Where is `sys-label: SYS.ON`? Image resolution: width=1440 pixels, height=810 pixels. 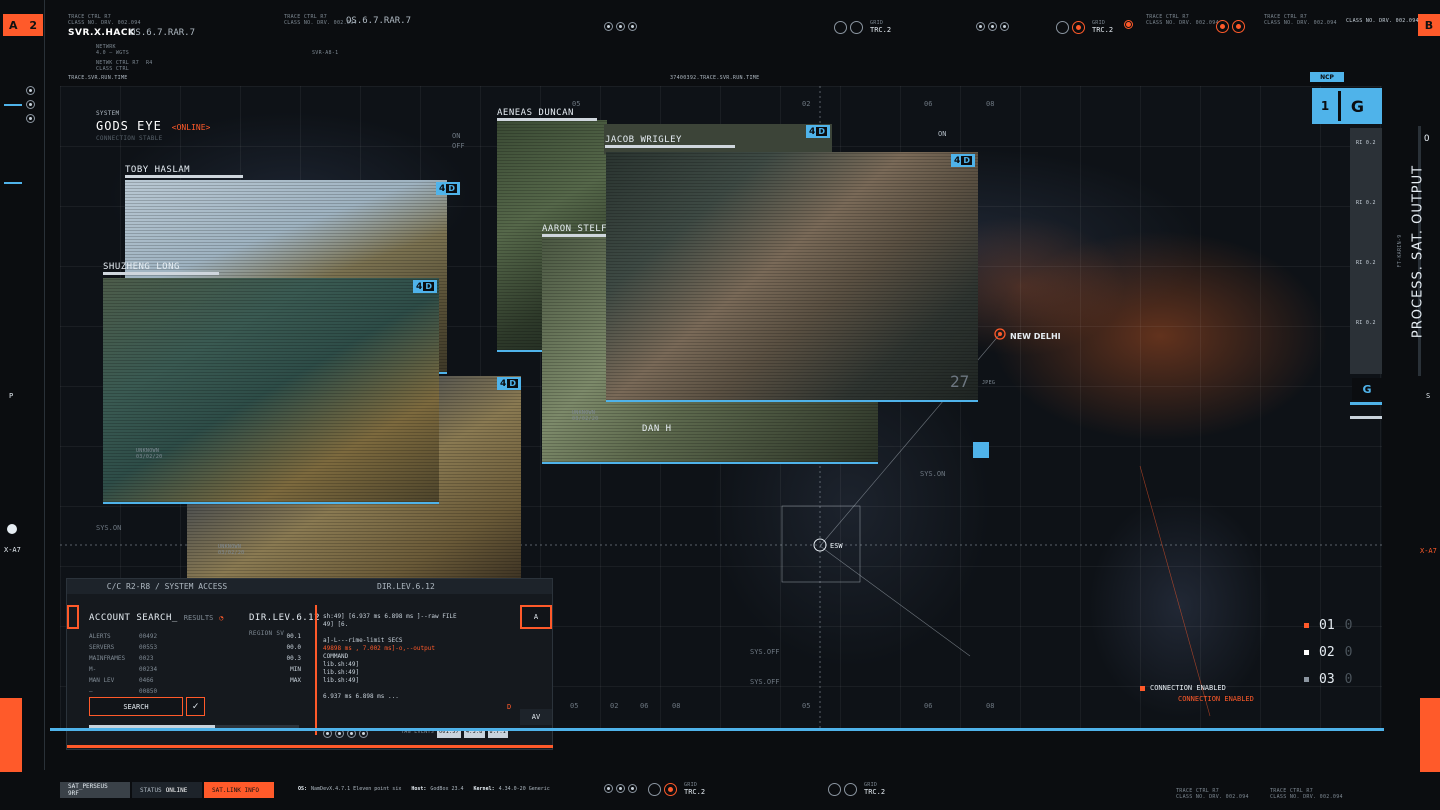
sys-label: SYS.ON is located at coordinates (109, 528).